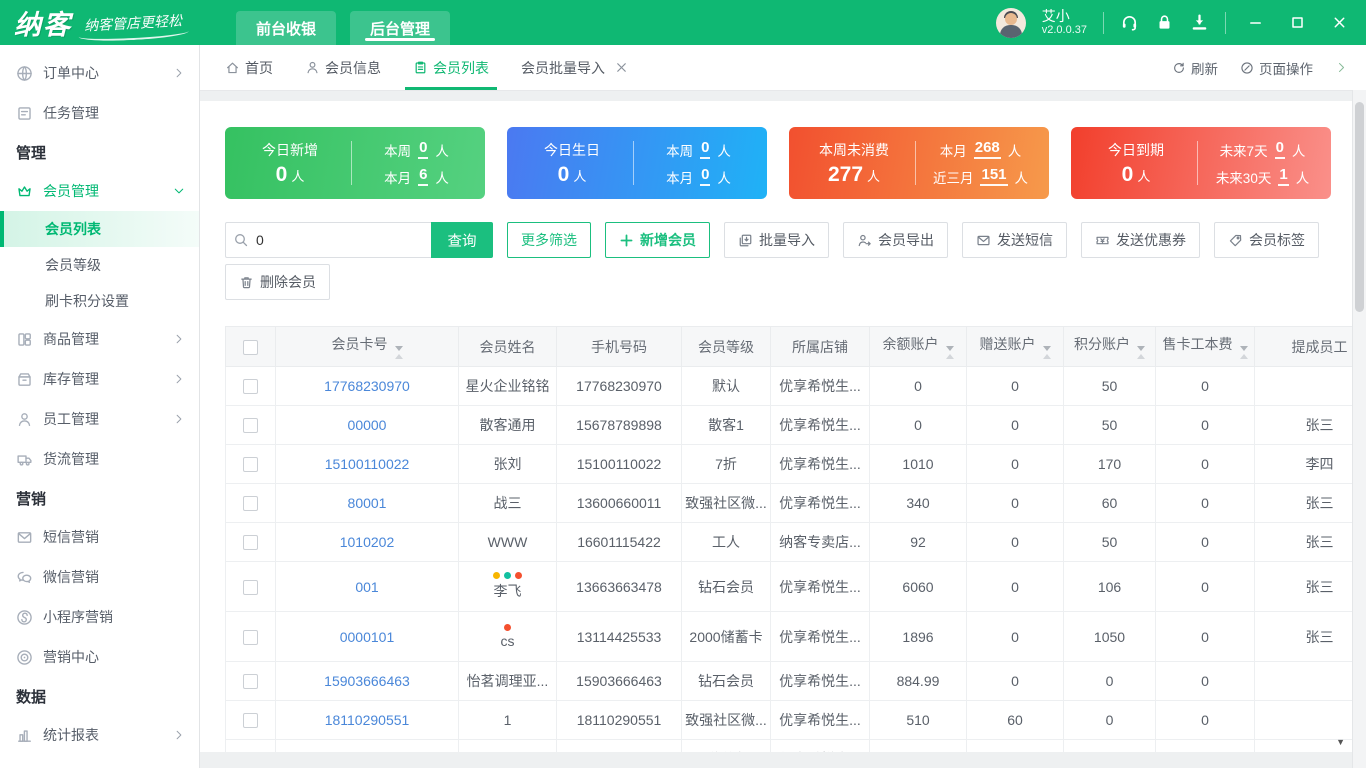 The image size is (1366, 768). Describe the element at coordinates (1255, 23) in the screenshot. I see `window-minimize-button` at that location.